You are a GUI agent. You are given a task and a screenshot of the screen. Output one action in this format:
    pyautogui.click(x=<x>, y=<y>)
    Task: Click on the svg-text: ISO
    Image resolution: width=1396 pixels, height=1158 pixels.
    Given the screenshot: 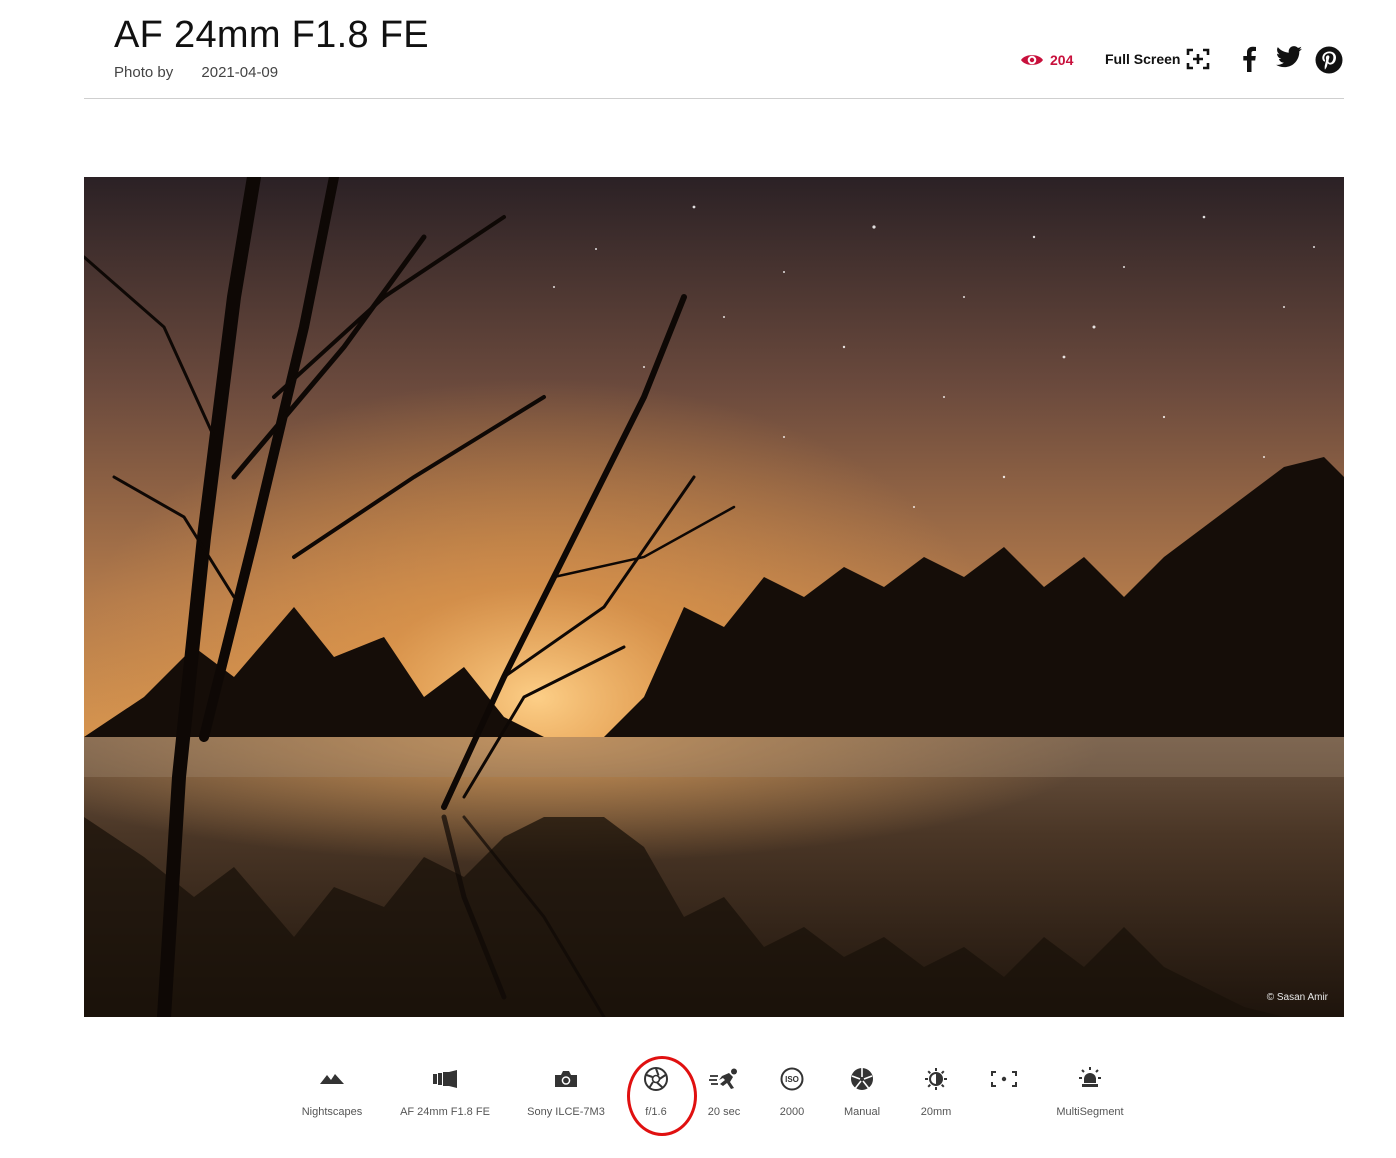 What is the action you would take?
    pyautogui.click(x=792, y=1079)
    